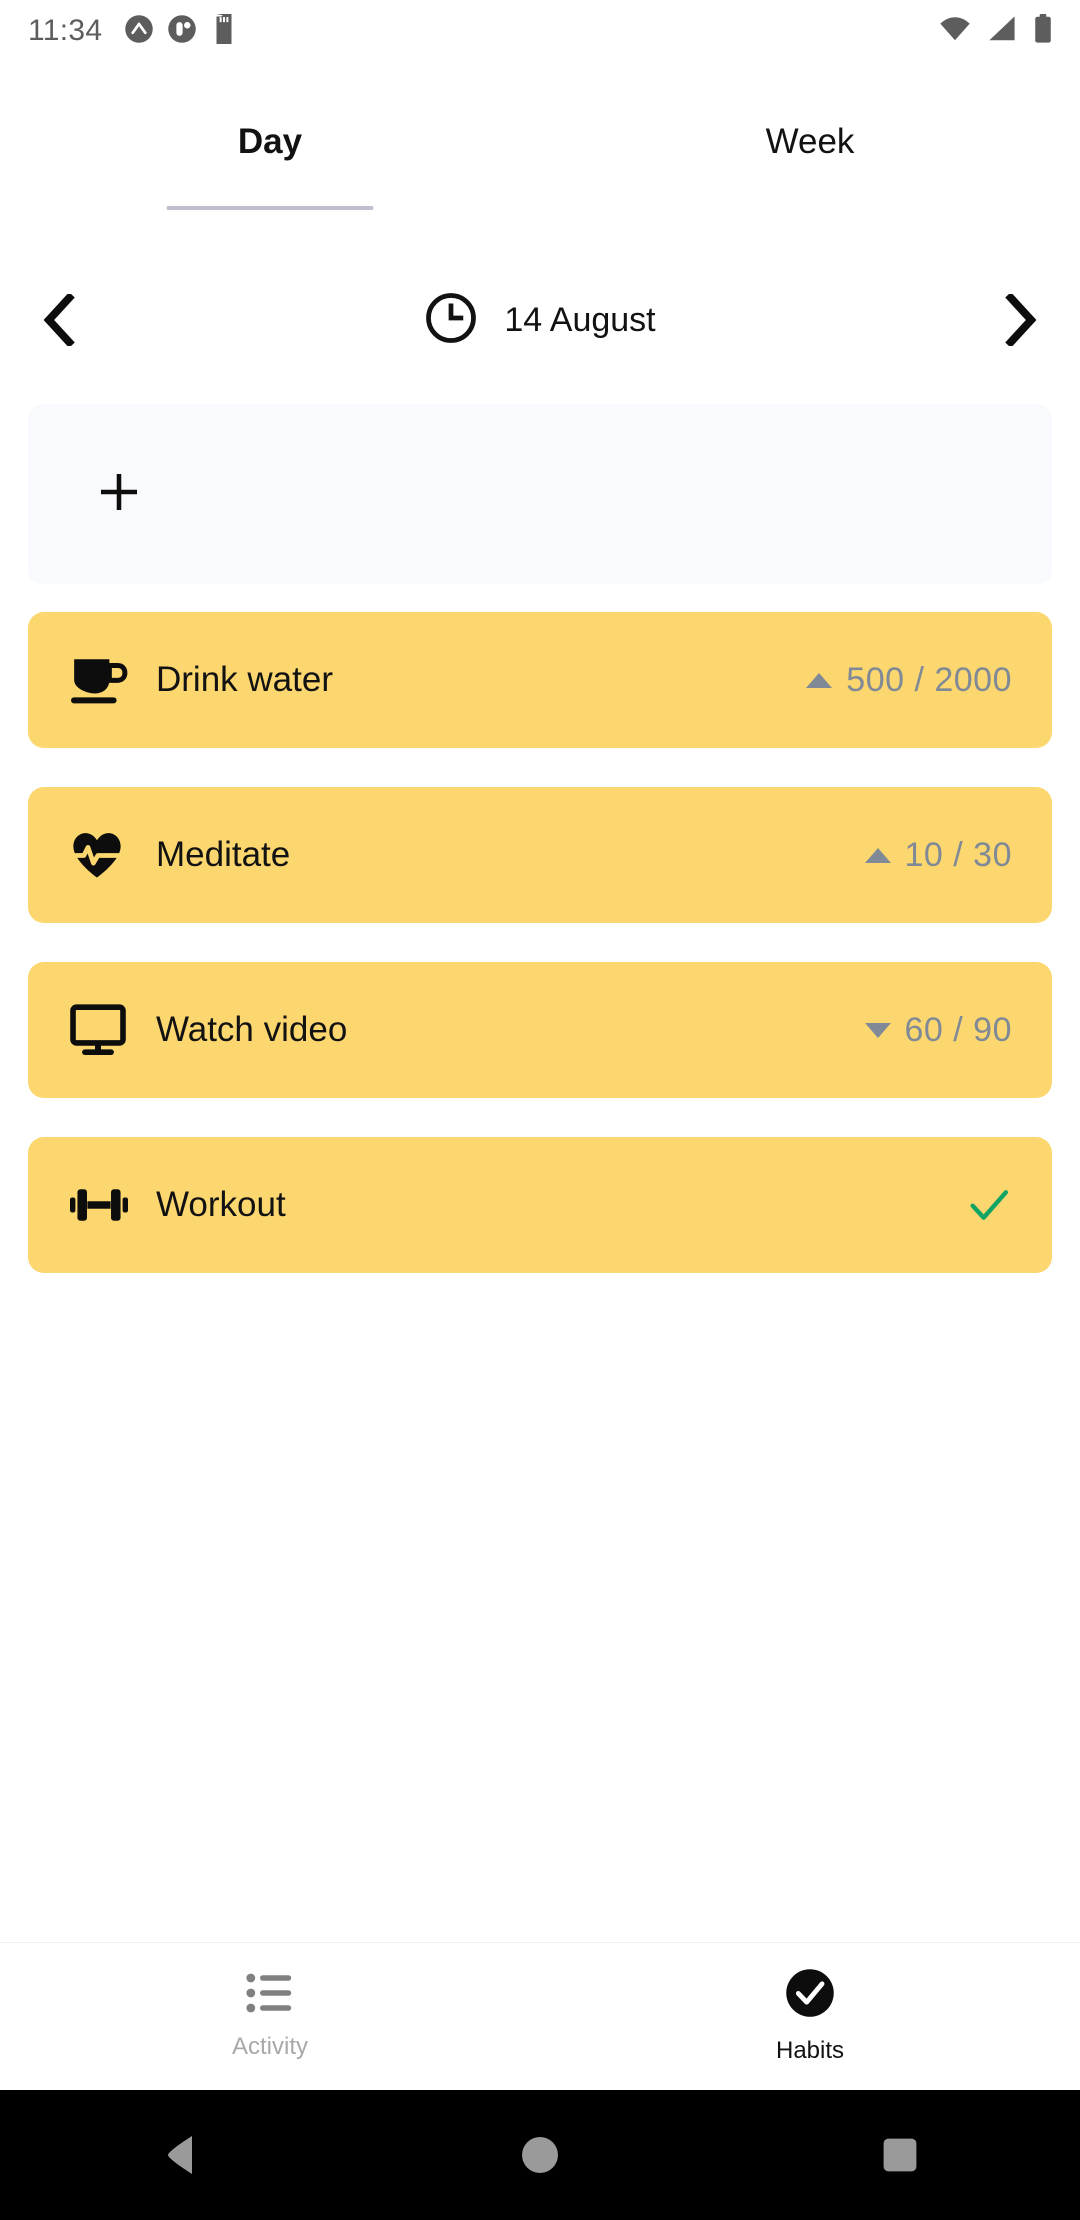 This screenshot has height=2220, width=1080. I want to click on habit-row: Workout, so click(540, 1205).